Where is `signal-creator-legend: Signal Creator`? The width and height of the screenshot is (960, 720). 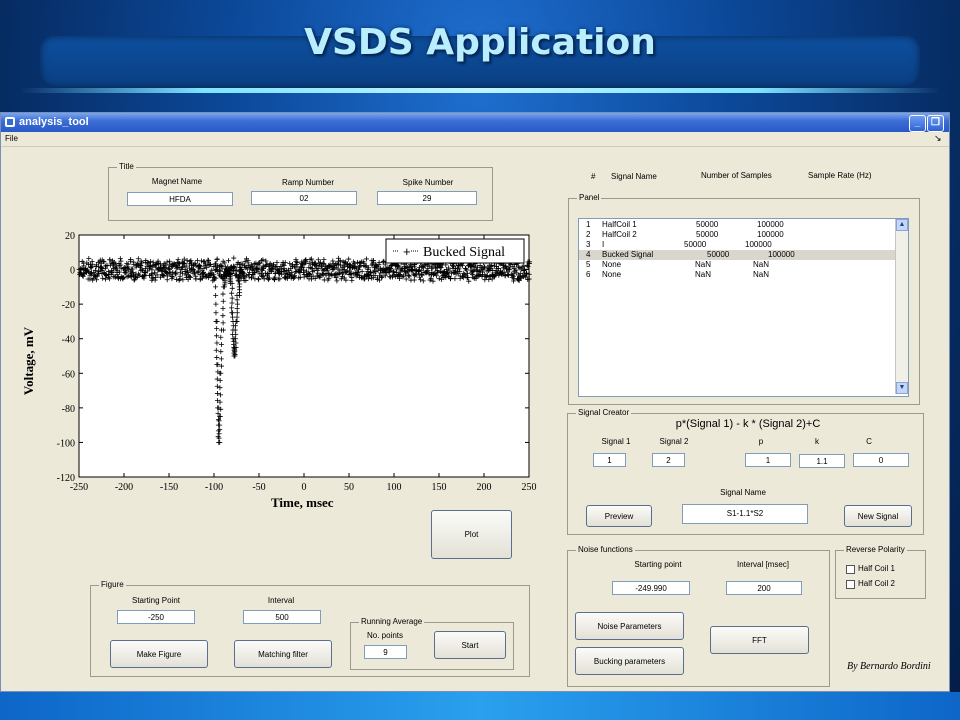 signal-creator-legend: Signal Creator is located at coordinates (604, 412).